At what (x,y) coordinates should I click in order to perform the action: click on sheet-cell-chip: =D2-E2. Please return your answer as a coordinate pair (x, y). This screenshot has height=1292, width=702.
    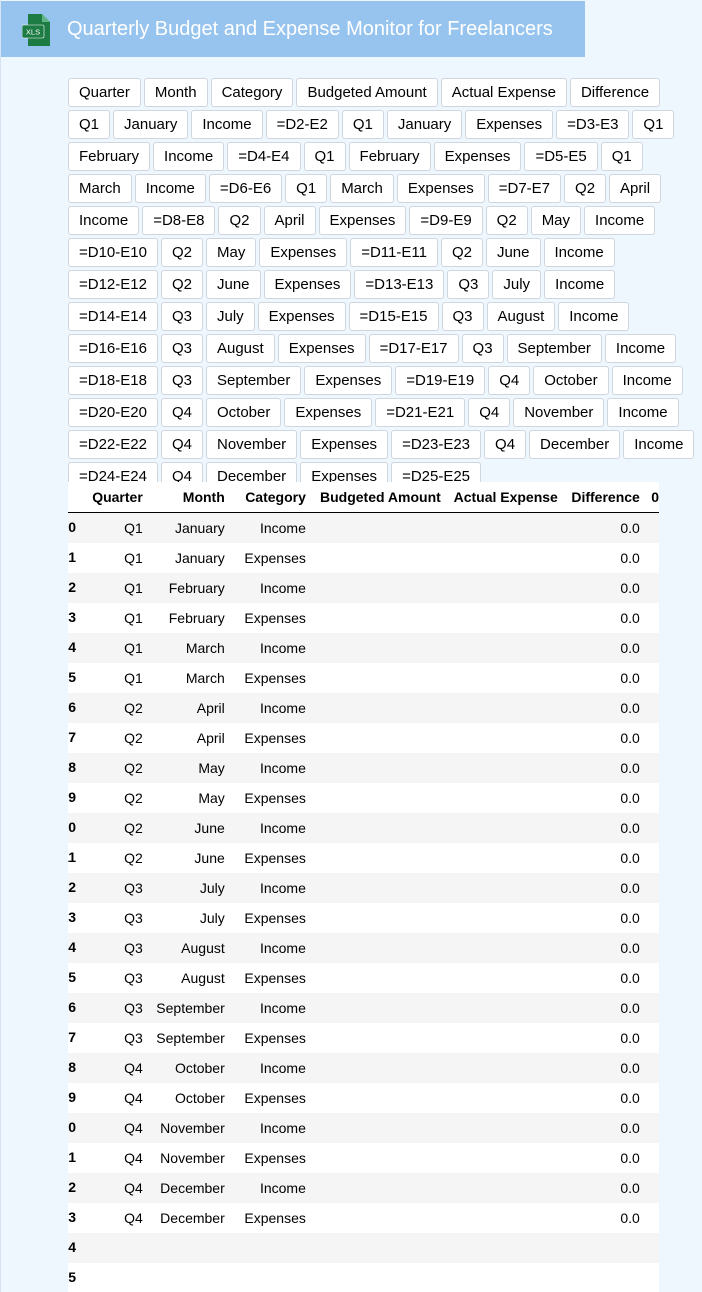
    Looking at the image, I should click on (302, 124).